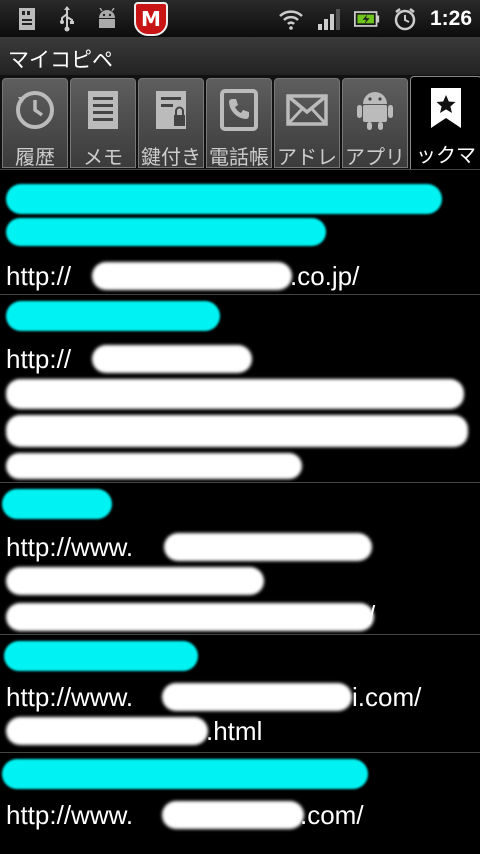 The height and width of the screenshot is (854, 480). Describe the element at coordinates (234, 731) in the screenshot. I see `bookmark-url: .html` at that location.